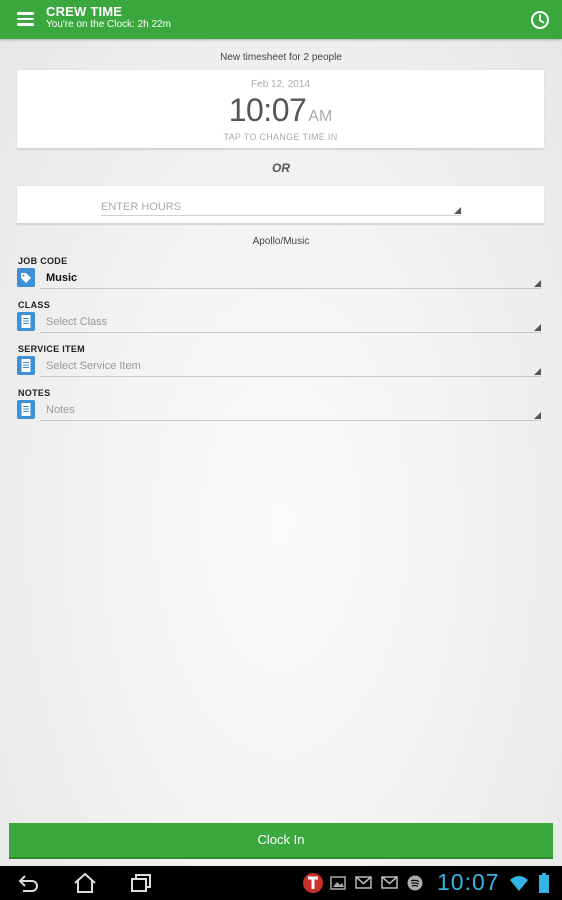 The image size is (562, 900). Describe the element at coordinates (51, 349) in the screenshot. I see `service-item-label: SERVICE ITEM` at that location.